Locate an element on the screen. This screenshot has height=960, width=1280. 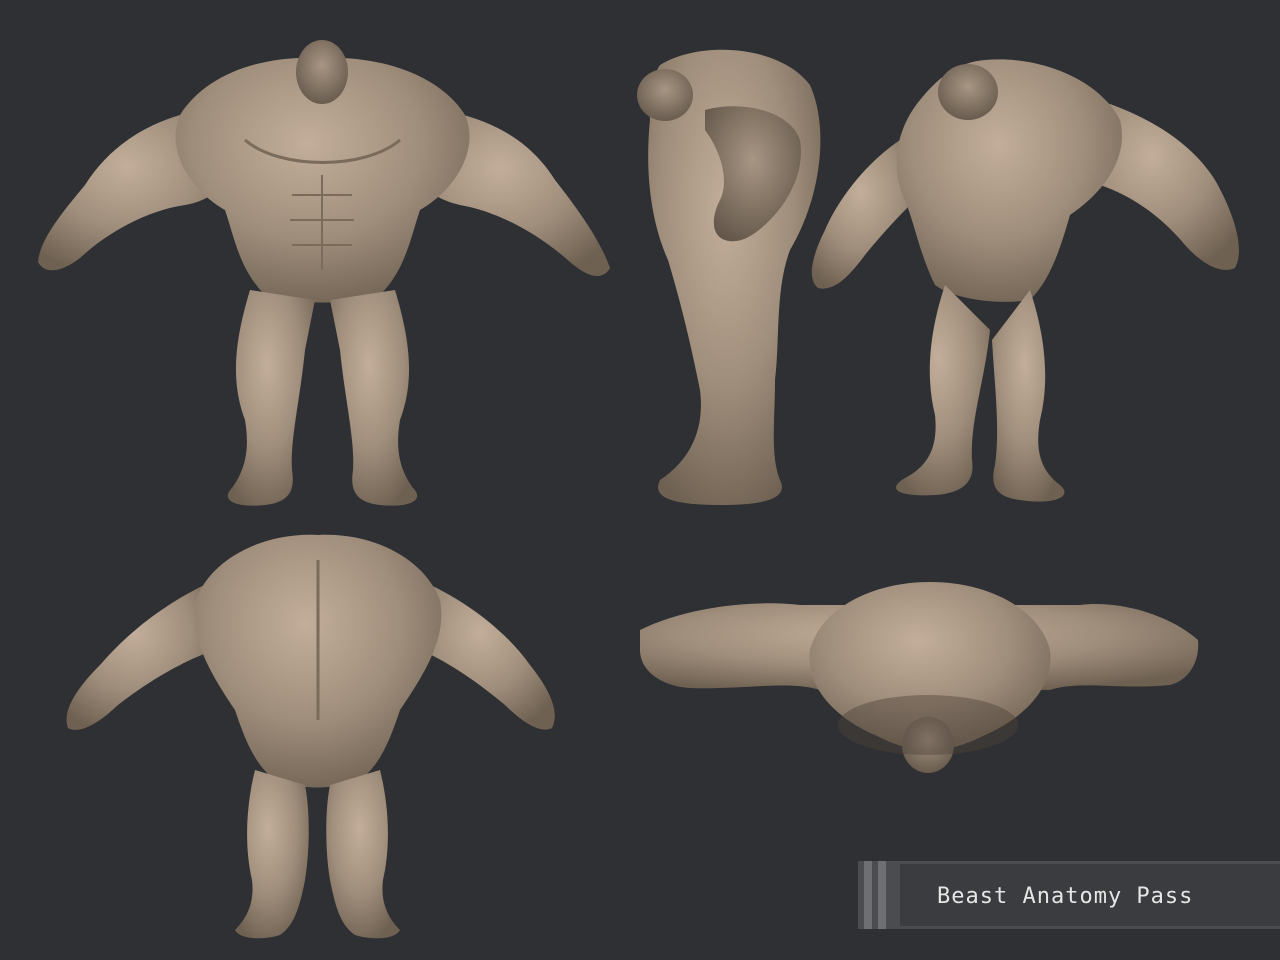
back-right-leg is located at coordinates (363, 854).